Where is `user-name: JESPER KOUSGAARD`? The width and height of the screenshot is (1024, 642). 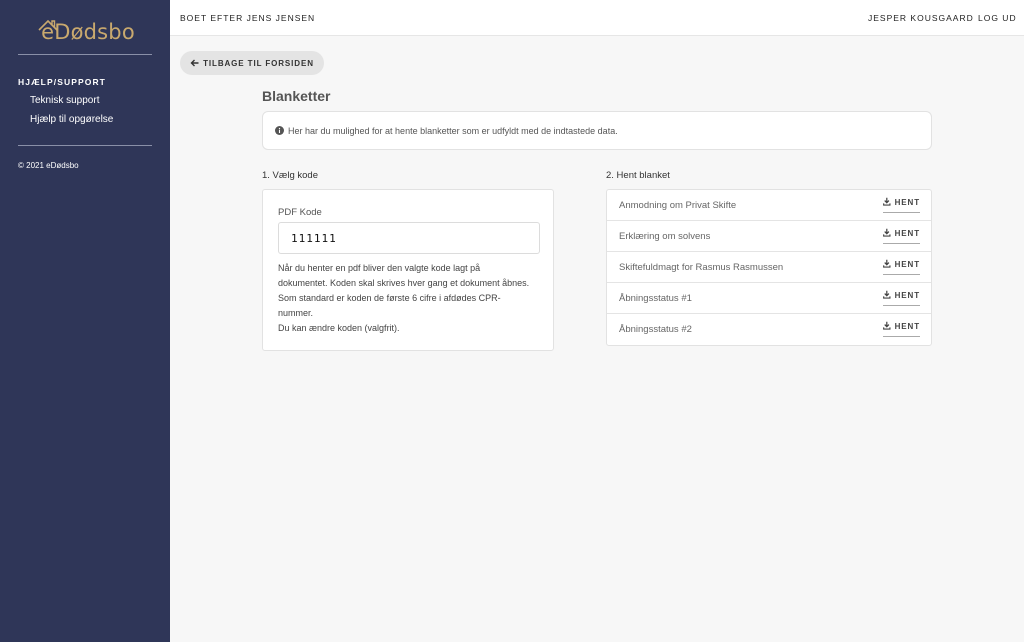
user-name: JESPER KOUSGAARD is located at coordinates (921, 18).